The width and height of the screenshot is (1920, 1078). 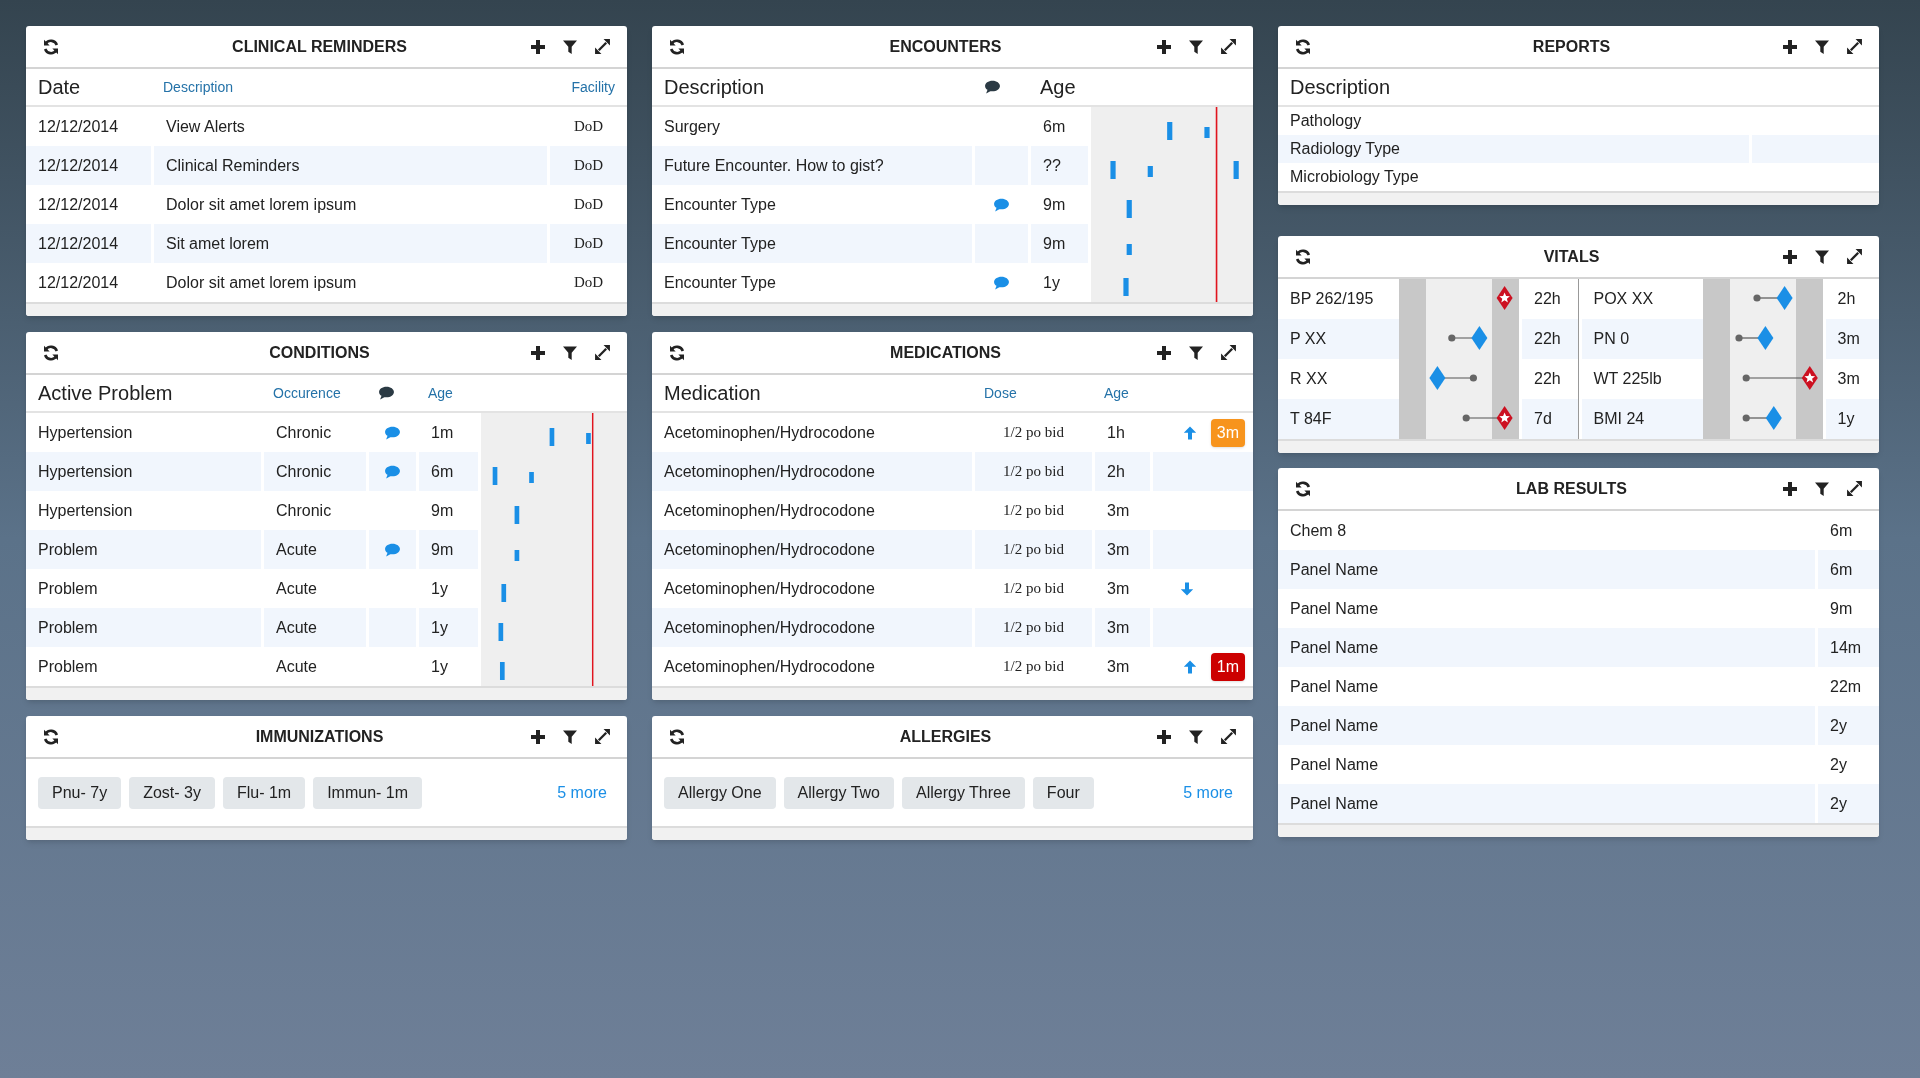 I want to click on table-cell: Sit amet lorem, so click(x=349, y=243).